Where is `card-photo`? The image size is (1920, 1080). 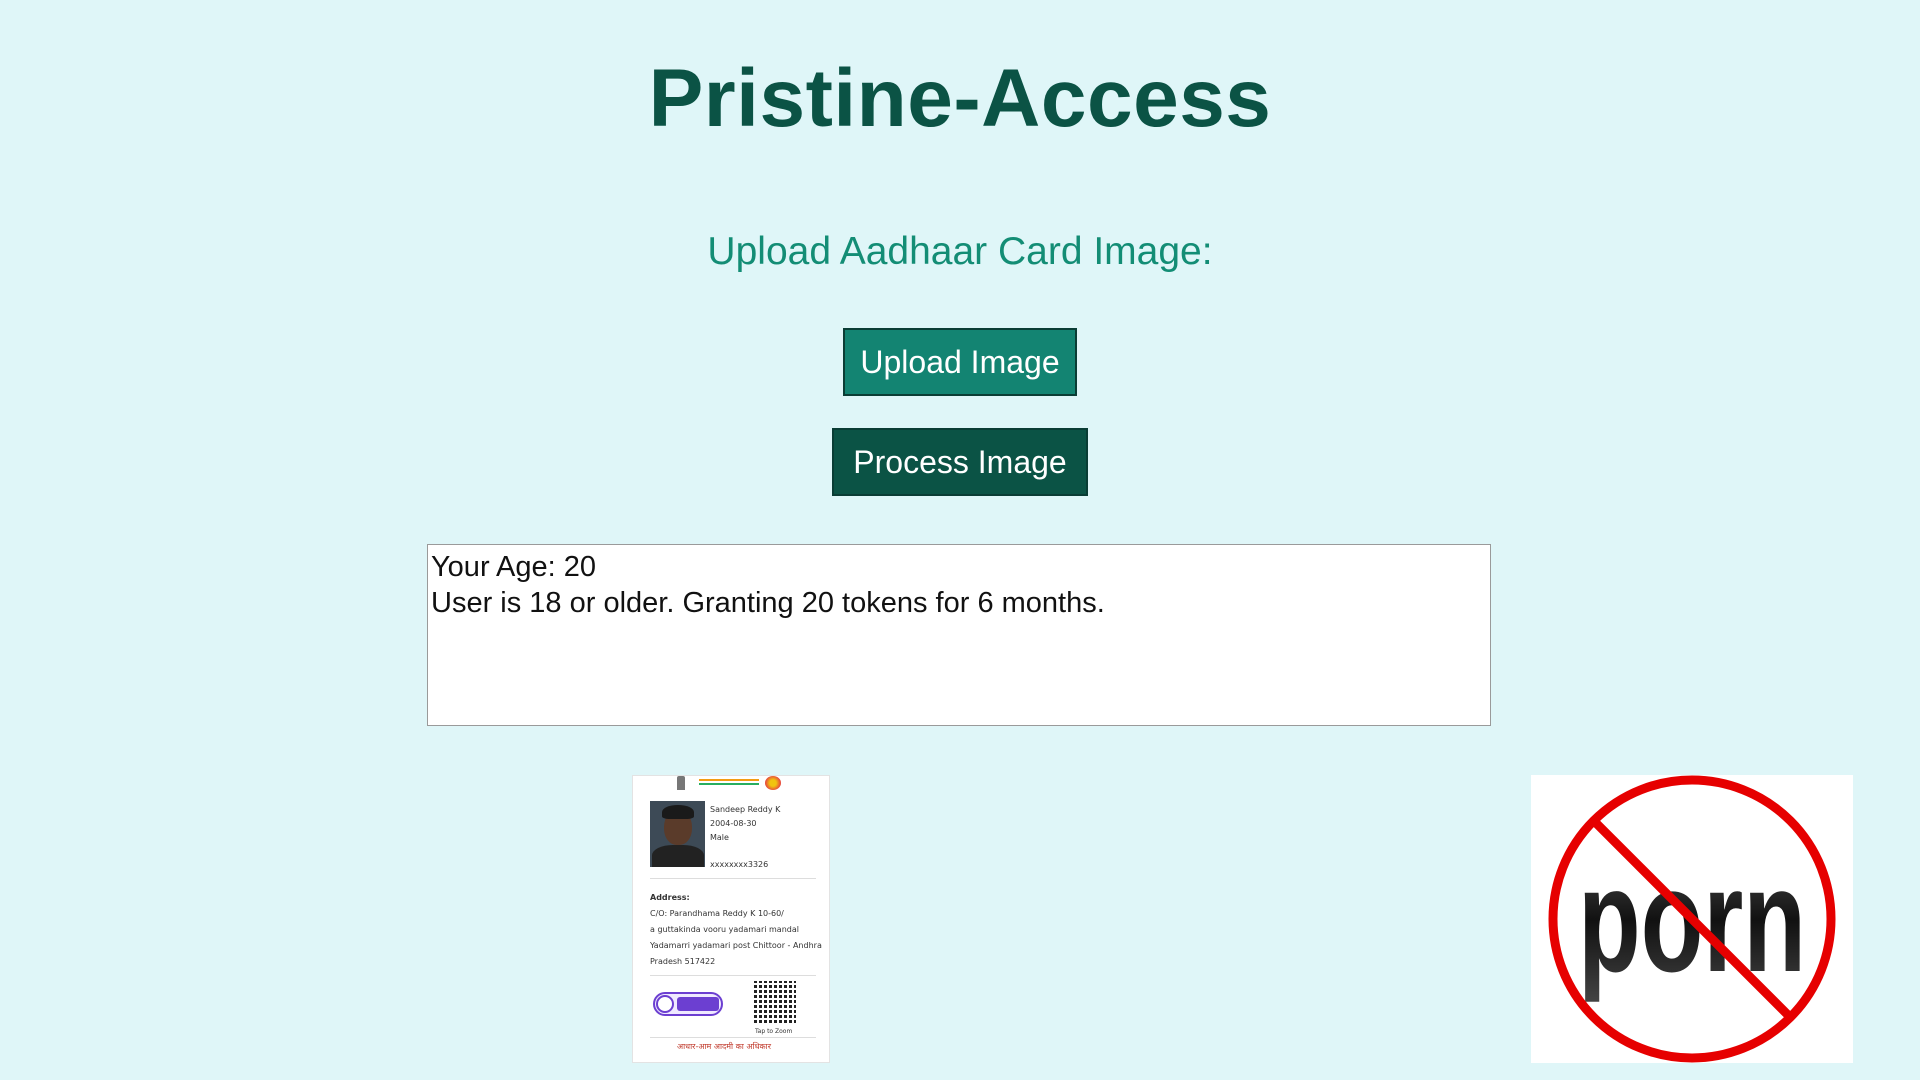
card-photo is located at coordinates (677, 834).